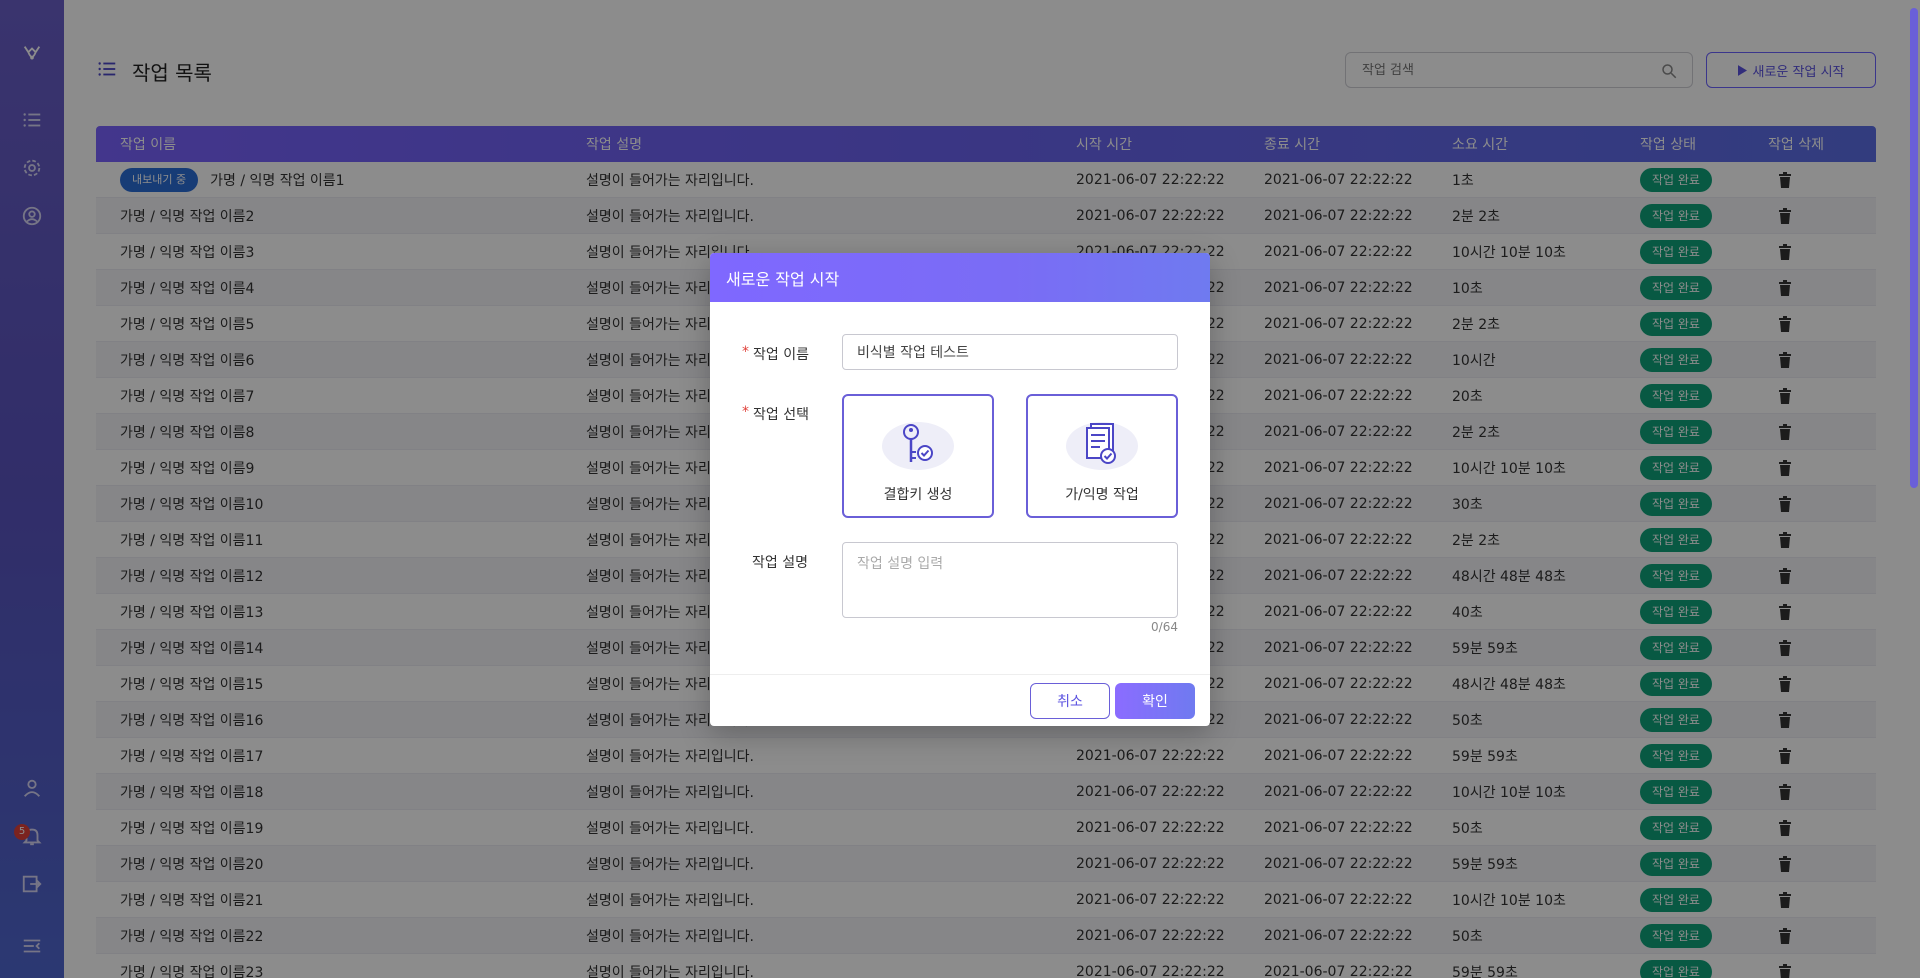  I want to click on scrollbar-thumb, so click(1914, 248).